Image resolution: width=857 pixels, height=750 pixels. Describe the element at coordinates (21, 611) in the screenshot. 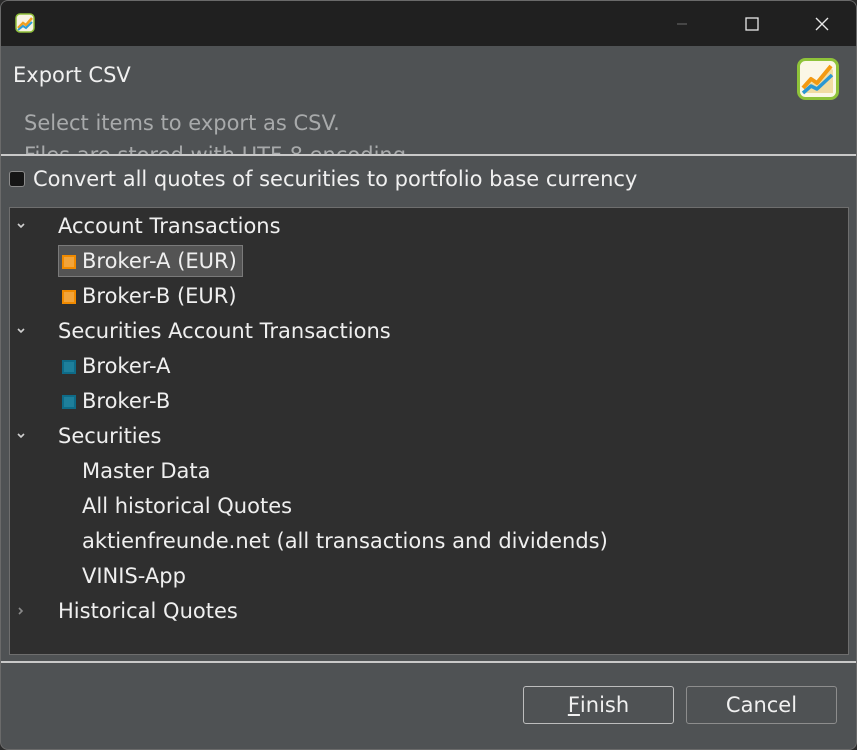

I see `chevron-right-icon` at that location.